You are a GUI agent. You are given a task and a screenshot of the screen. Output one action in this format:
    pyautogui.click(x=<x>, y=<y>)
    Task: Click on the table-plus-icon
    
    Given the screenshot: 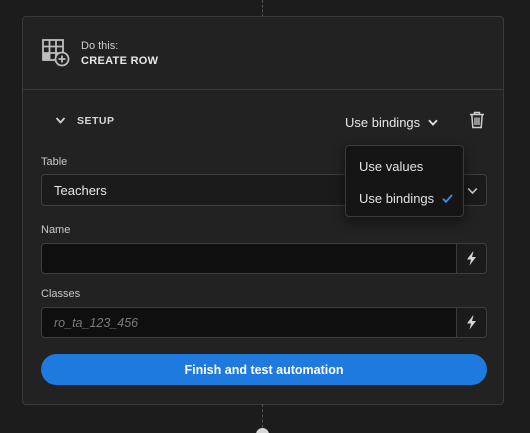 What is the action you would take?
    pyautogui.click(x=56, y=53)
    